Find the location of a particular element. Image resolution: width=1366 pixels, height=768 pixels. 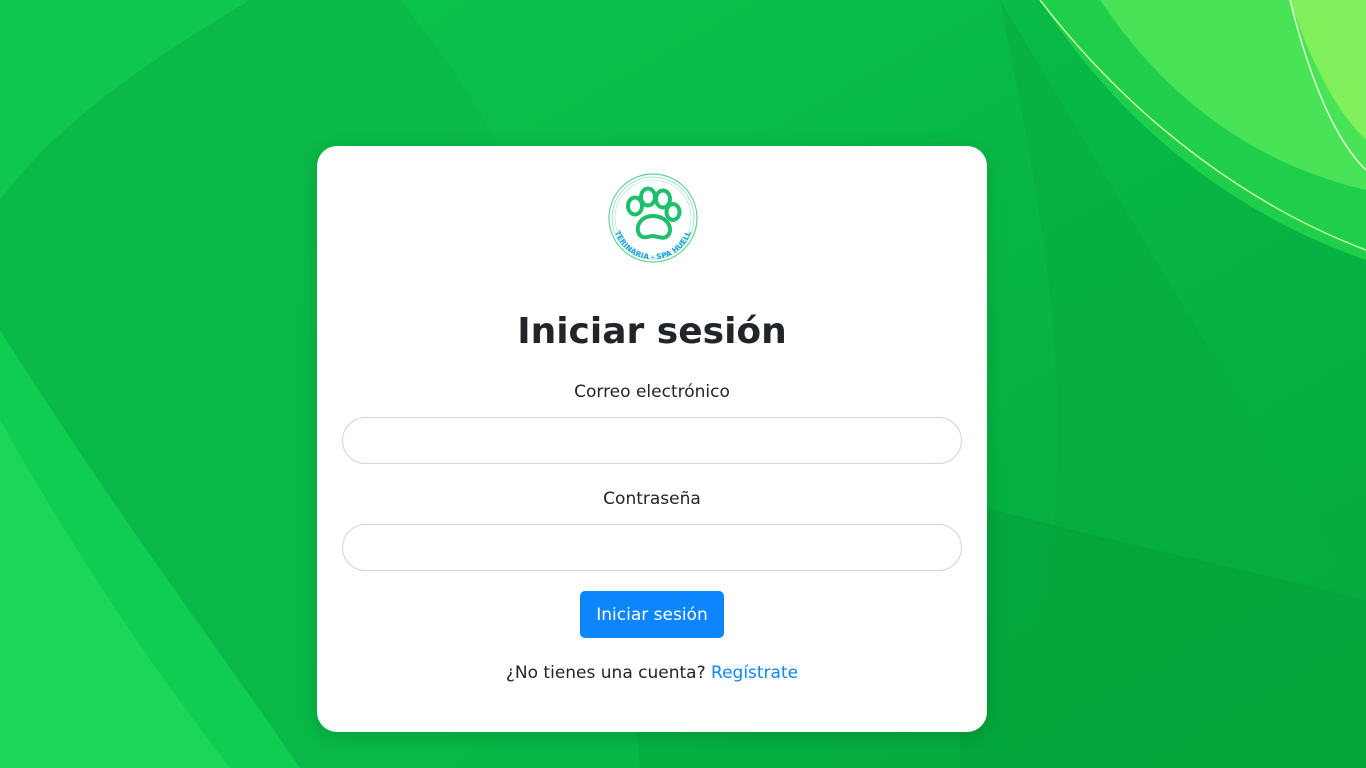

email-field is located at coordinates (652, 440).